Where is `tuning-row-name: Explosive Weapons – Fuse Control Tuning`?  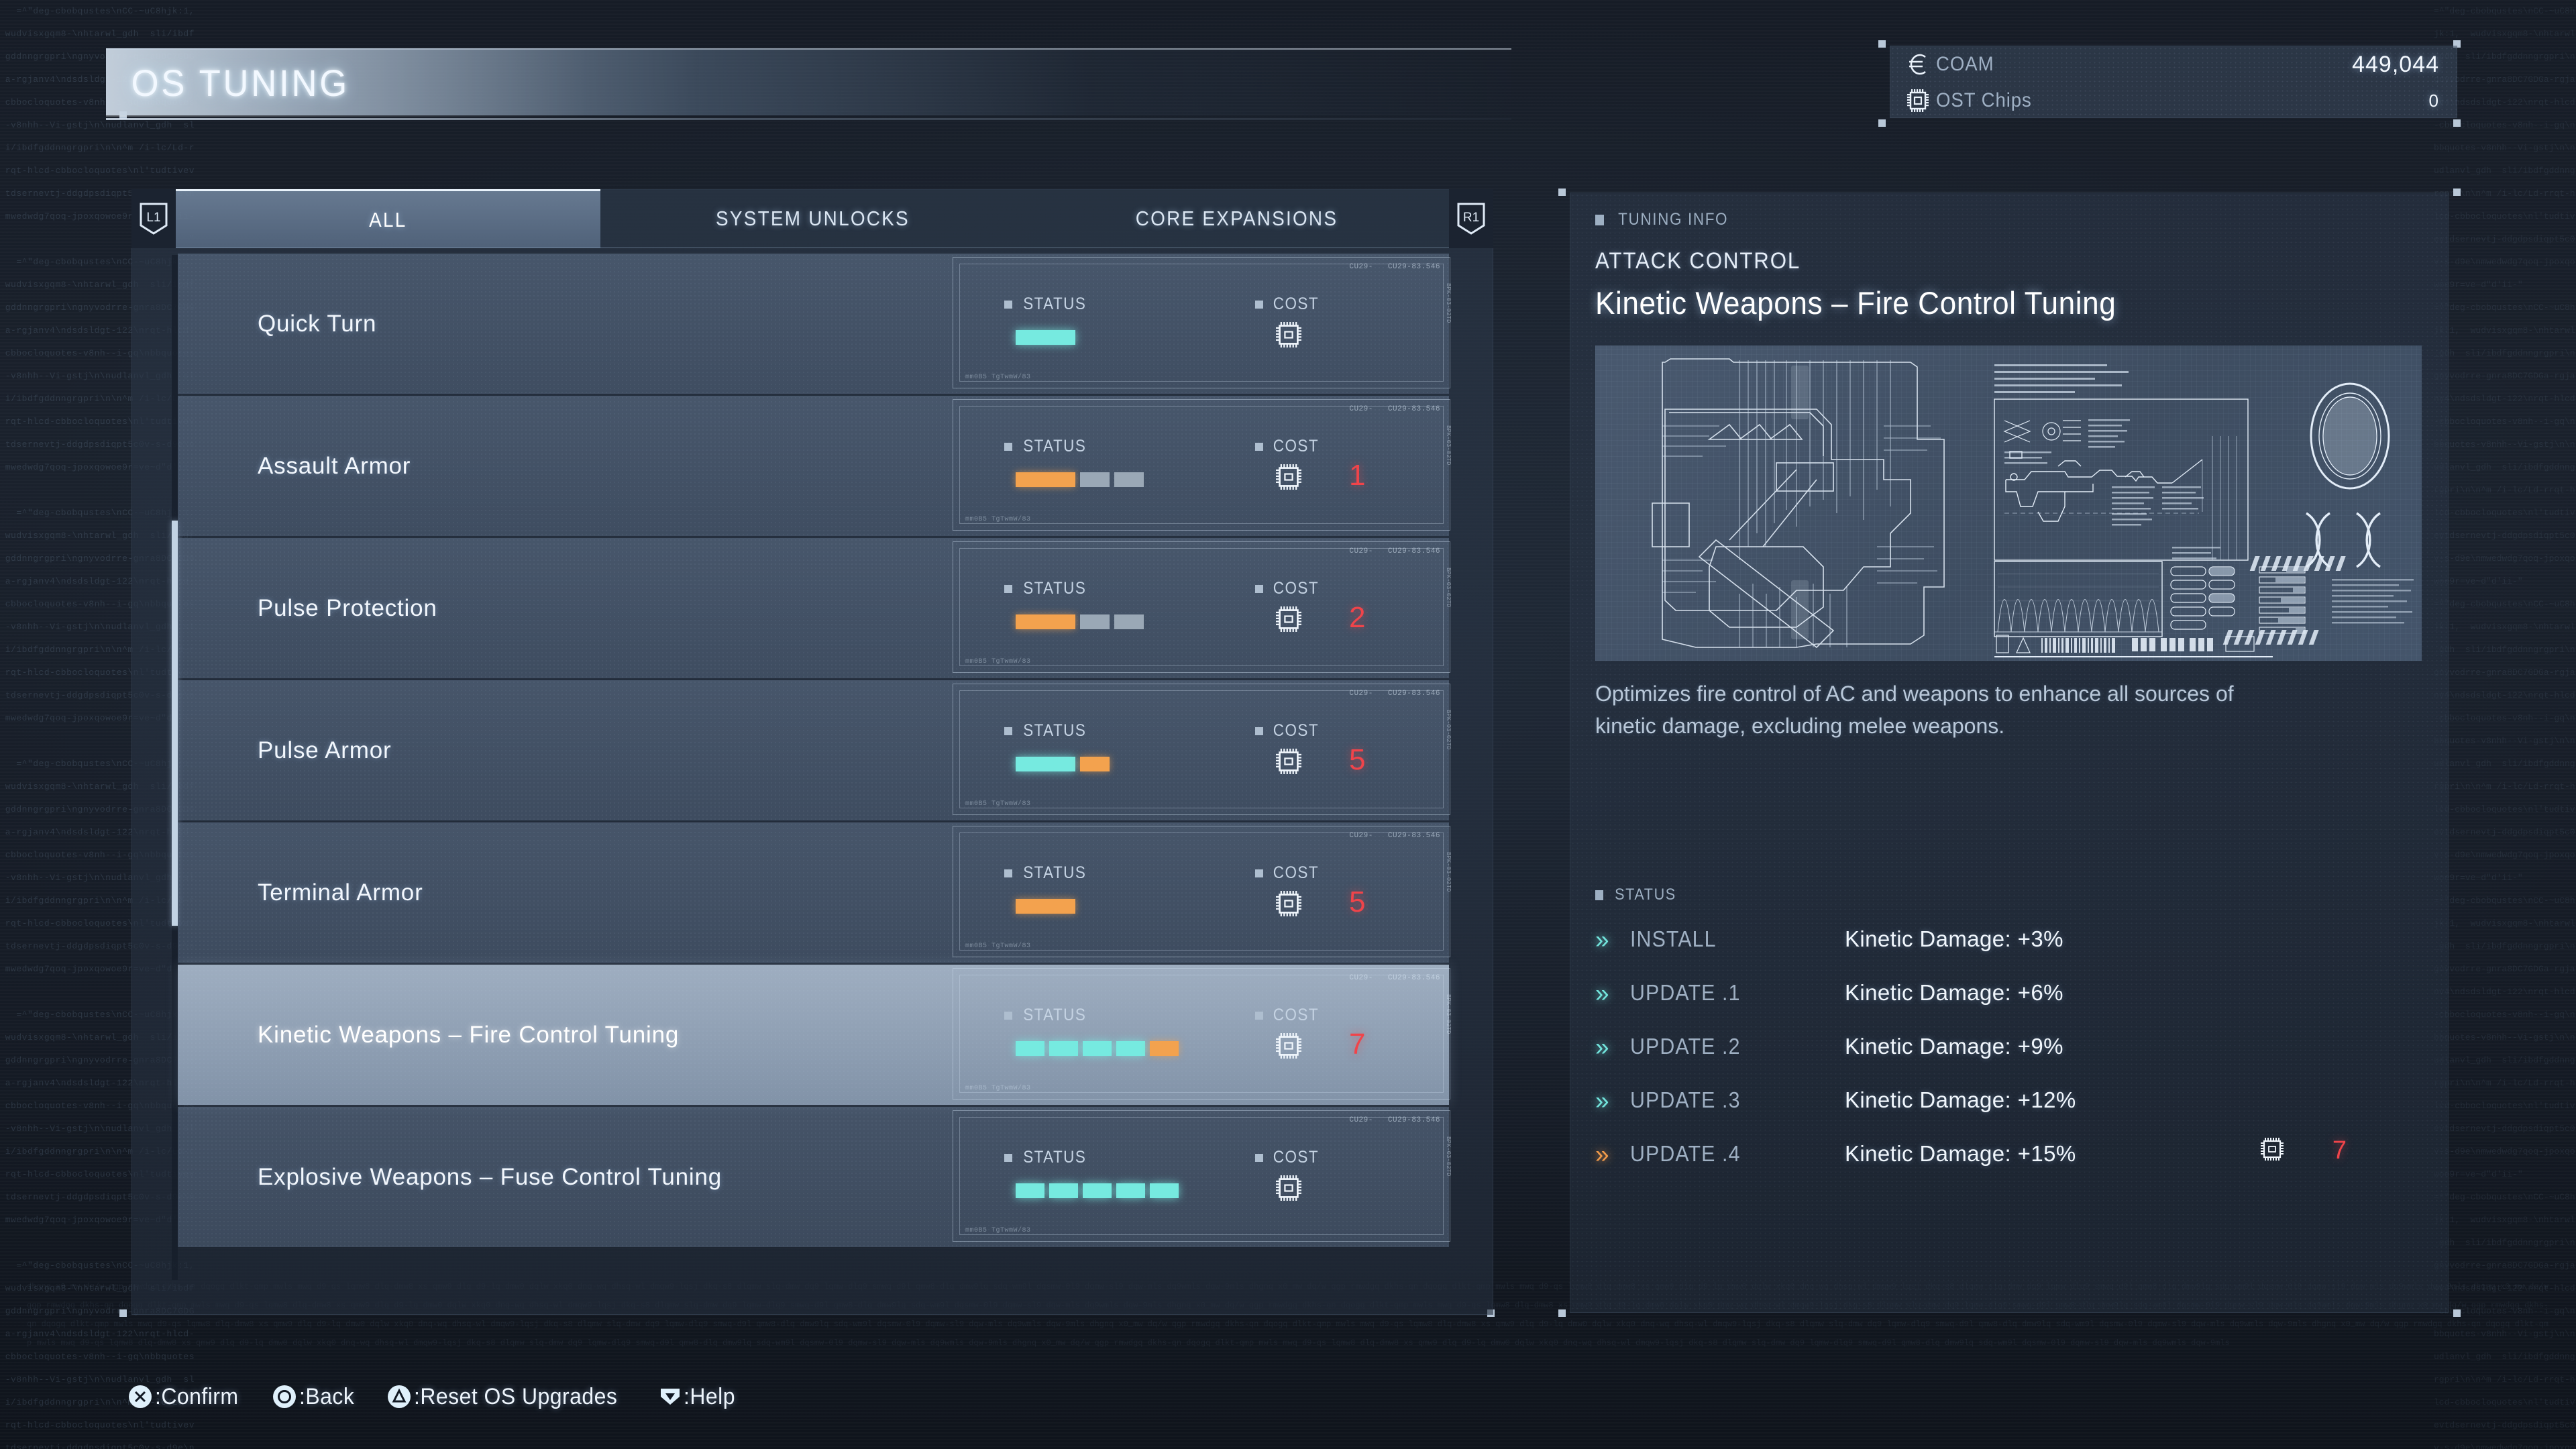 tuning-row-name: Explosive Weapons – Fuse Control Tuning is located at coordinates (490, 1176).